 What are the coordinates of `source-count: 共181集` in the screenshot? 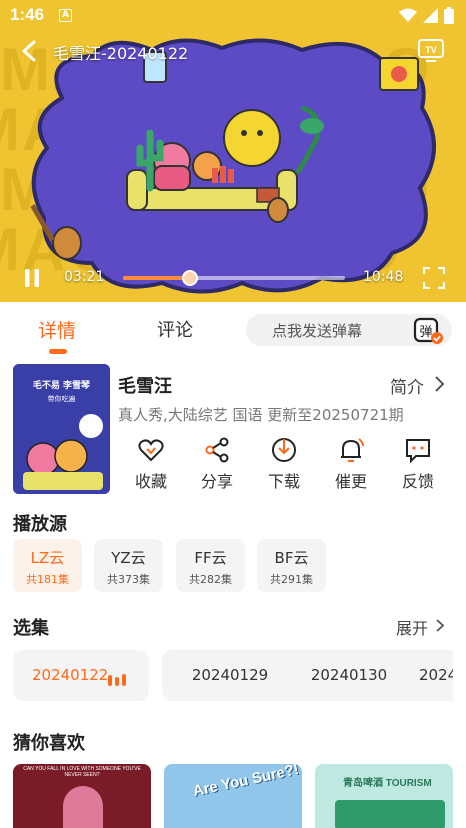 It's located at (47, 579).